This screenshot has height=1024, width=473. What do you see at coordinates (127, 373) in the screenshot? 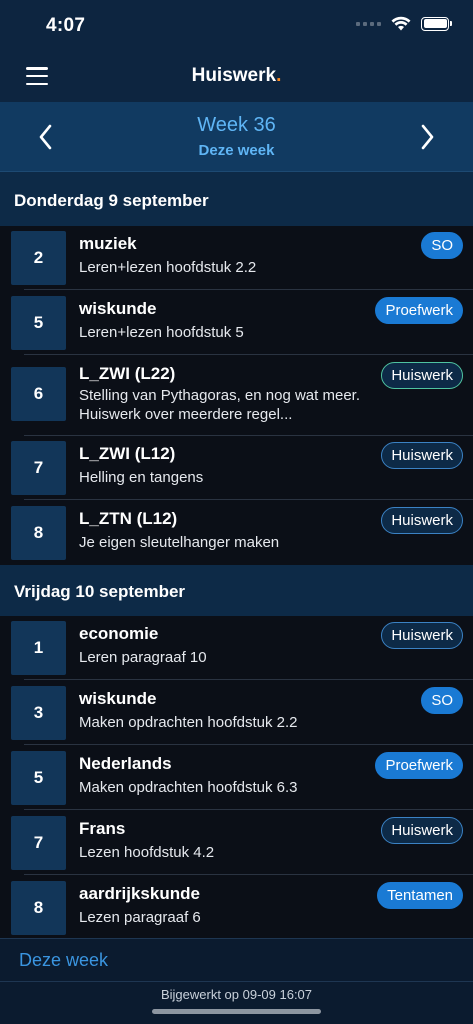
I see `subject-name: L_ZWI (L22)` at bounding box center [127, 373].